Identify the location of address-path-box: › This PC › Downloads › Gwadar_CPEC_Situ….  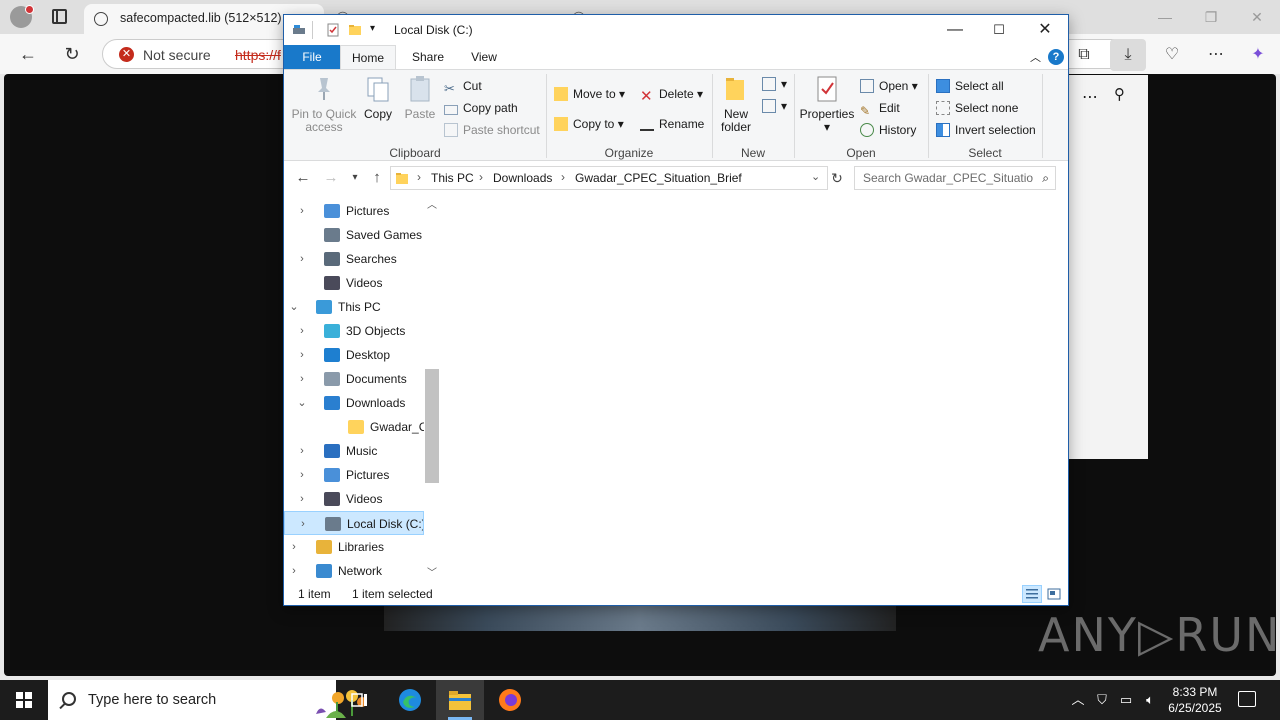
(609, 178).